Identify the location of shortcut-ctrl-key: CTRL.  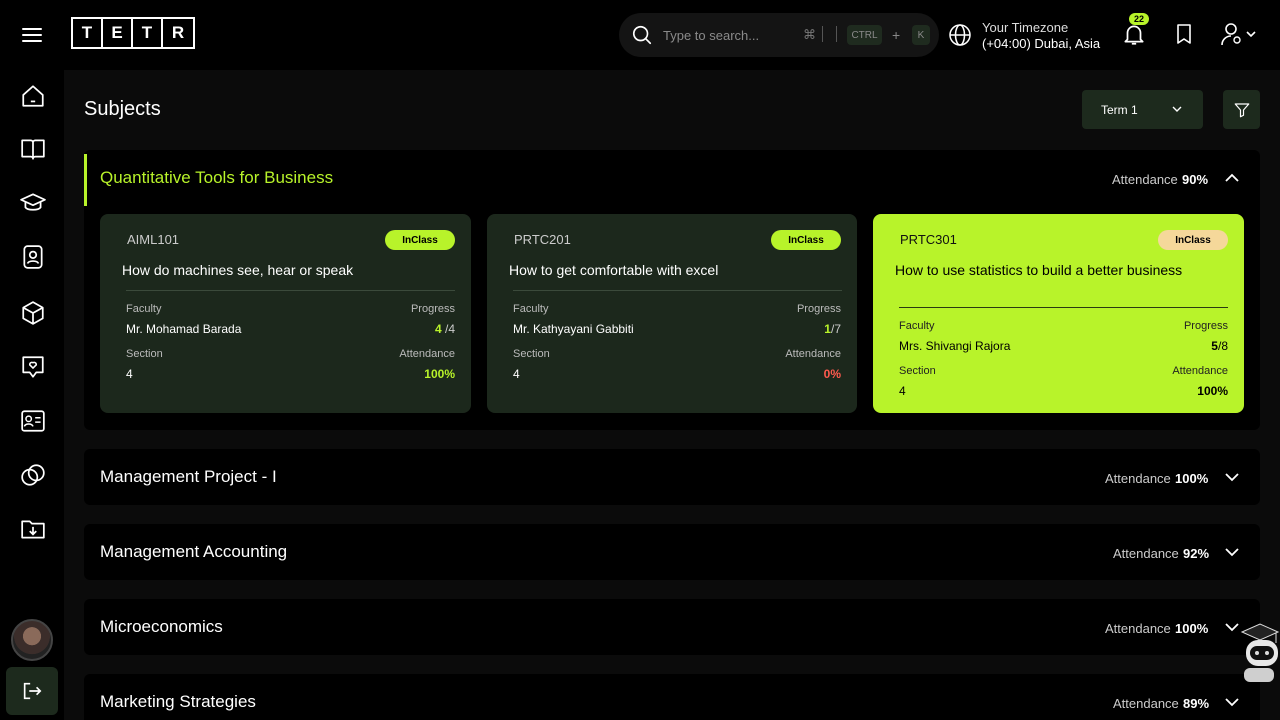
(864, 35).